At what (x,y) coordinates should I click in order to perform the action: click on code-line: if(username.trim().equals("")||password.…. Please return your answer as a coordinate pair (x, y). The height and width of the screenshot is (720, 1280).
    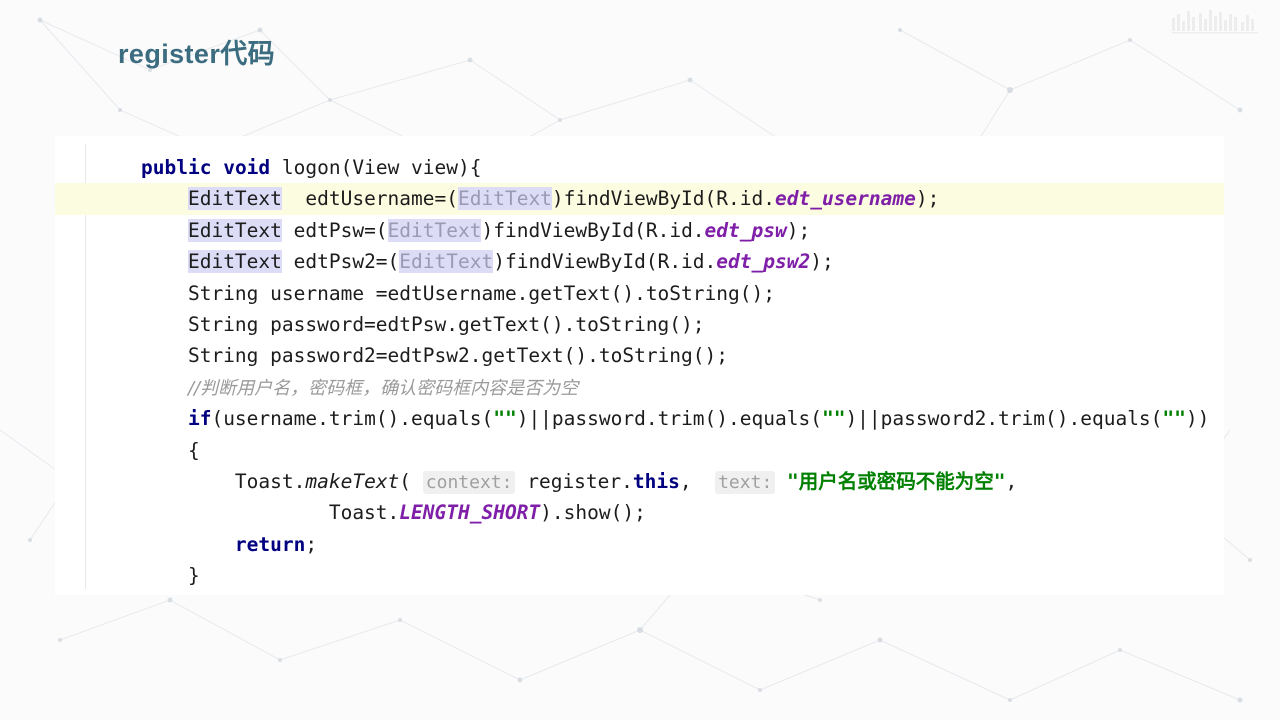
    Looking at the image, I should click on (639, 418).